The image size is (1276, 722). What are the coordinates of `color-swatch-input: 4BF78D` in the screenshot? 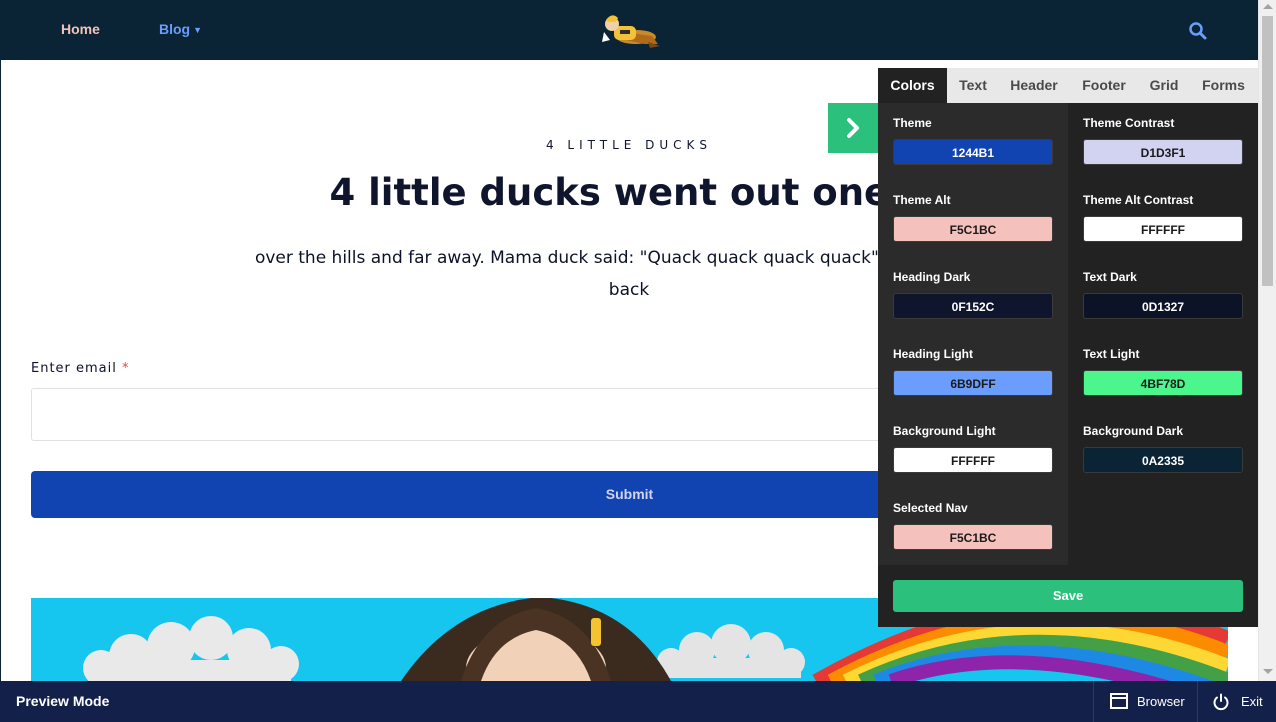 It's located at (1163, 383).